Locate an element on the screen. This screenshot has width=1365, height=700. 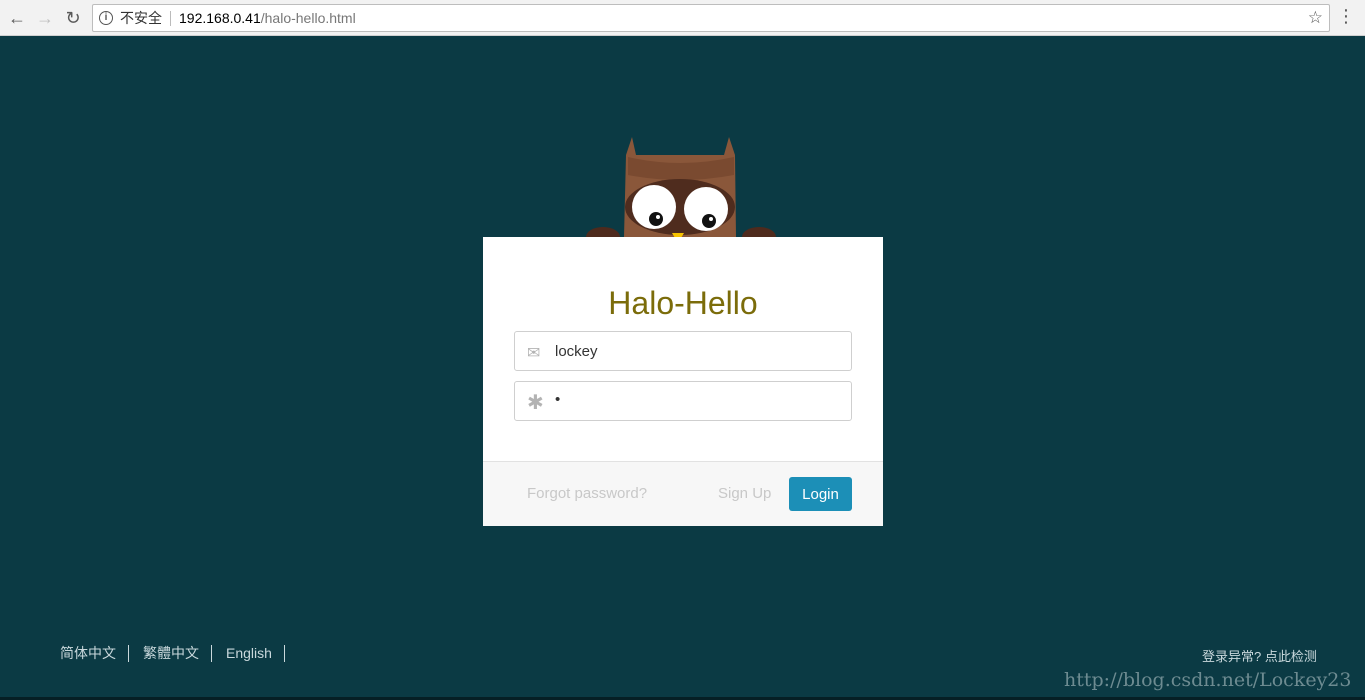
sign-up-link: Sign Up is located at coordinates (744, 493).